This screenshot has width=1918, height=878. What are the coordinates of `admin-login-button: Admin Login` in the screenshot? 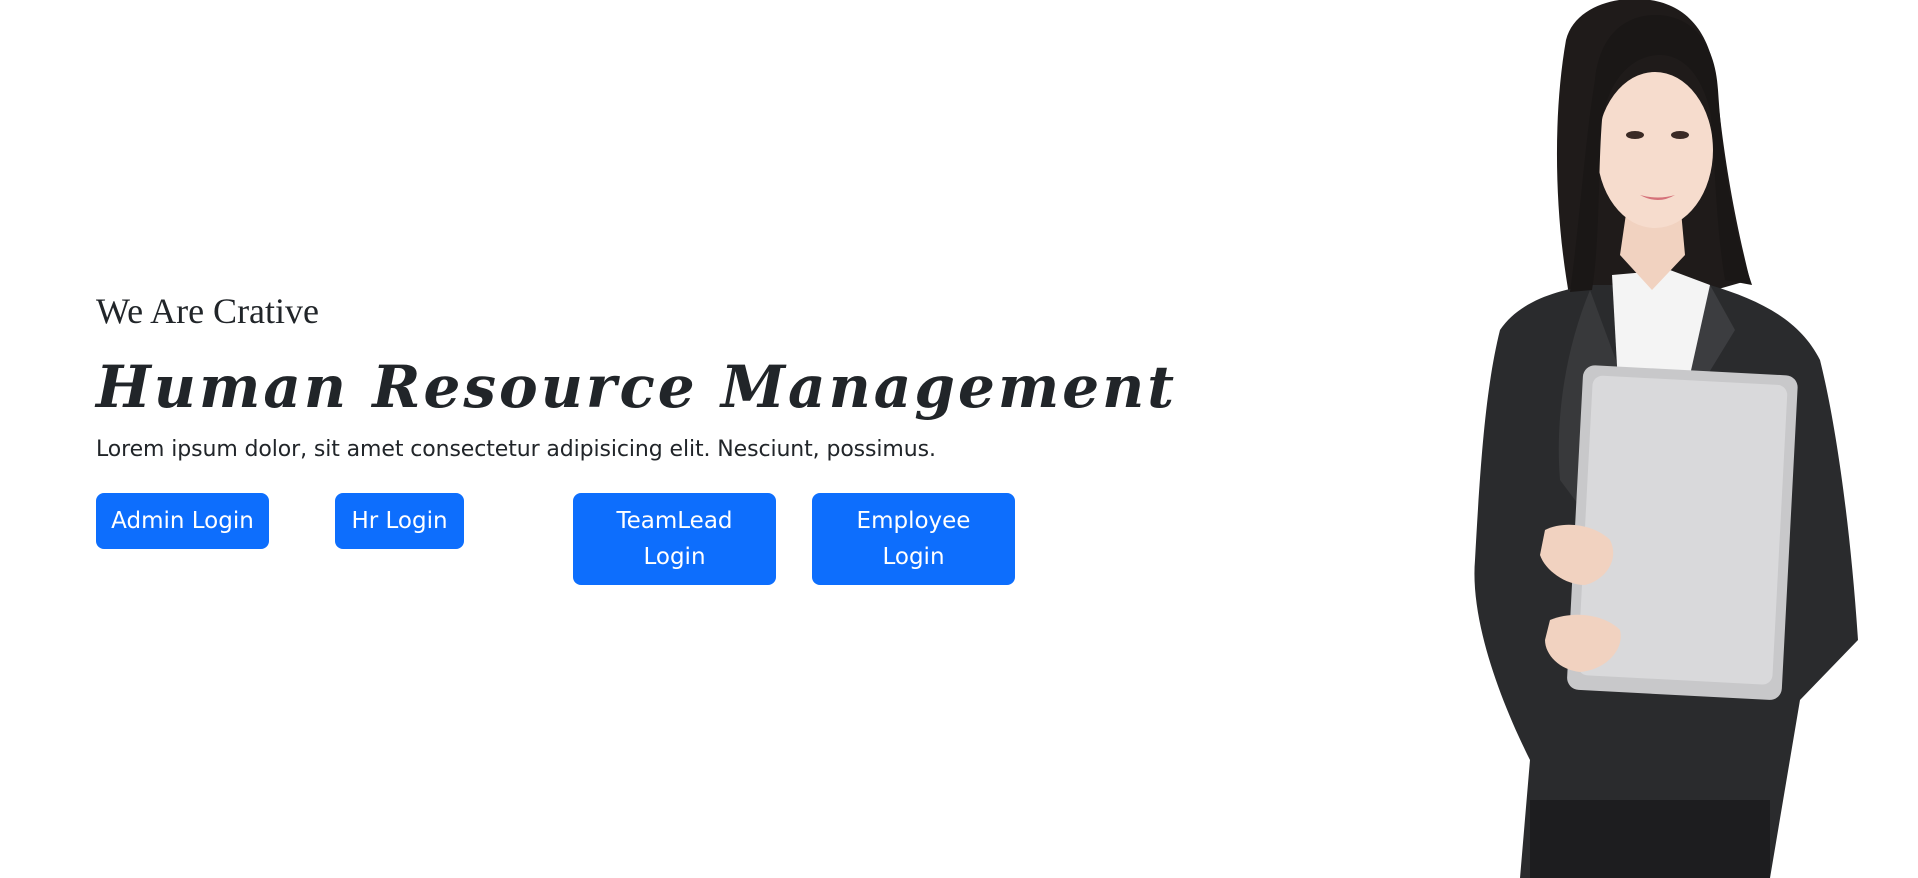 It's located at (182, 521).